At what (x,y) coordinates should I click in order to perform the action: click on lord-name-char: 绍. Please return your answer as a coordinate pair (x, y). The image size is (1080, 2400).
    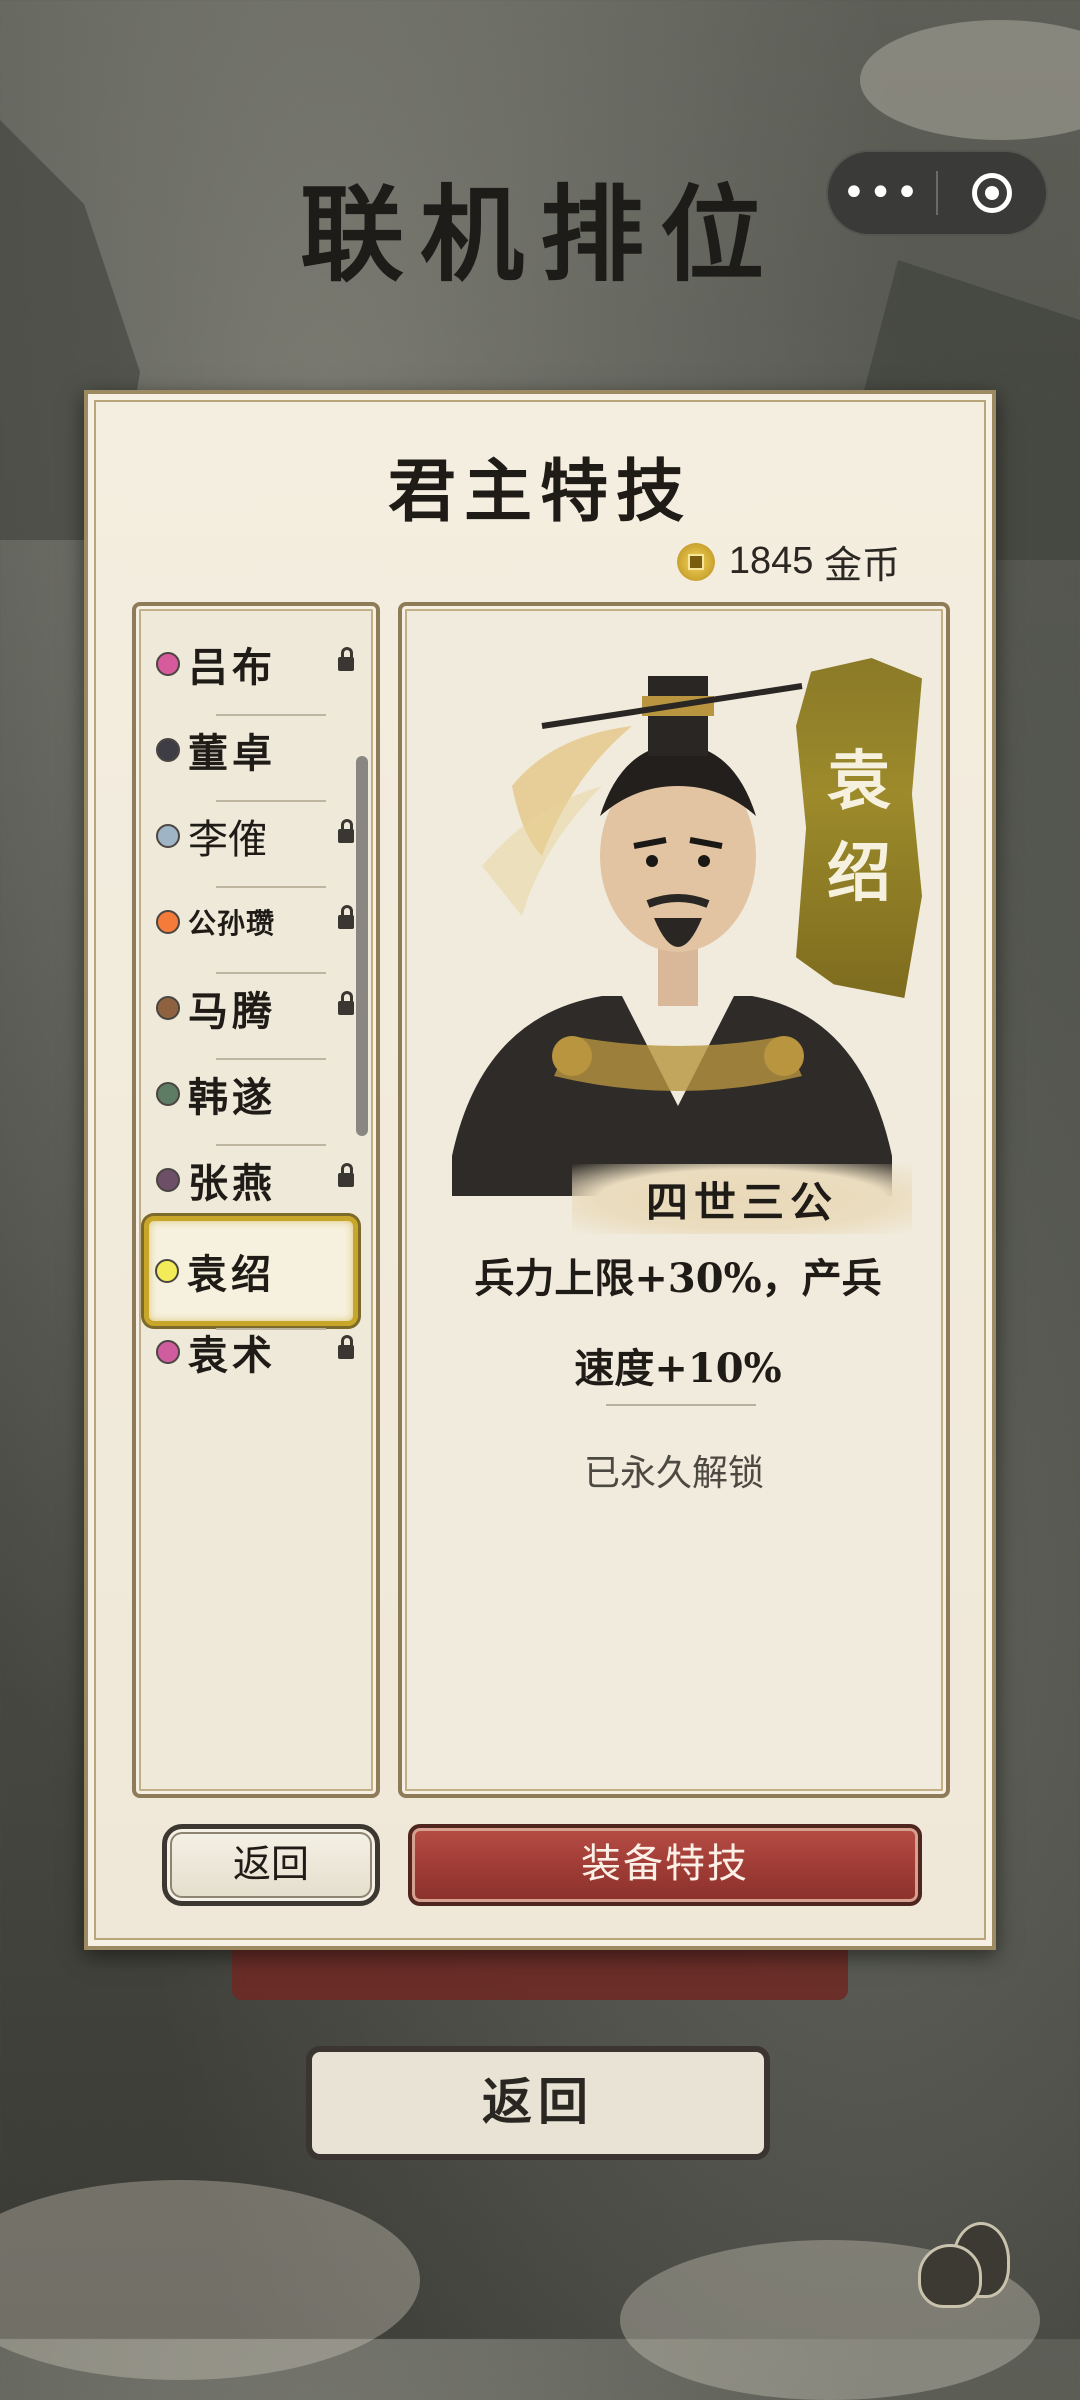
    Looking at the image, I should click on (859, 873).